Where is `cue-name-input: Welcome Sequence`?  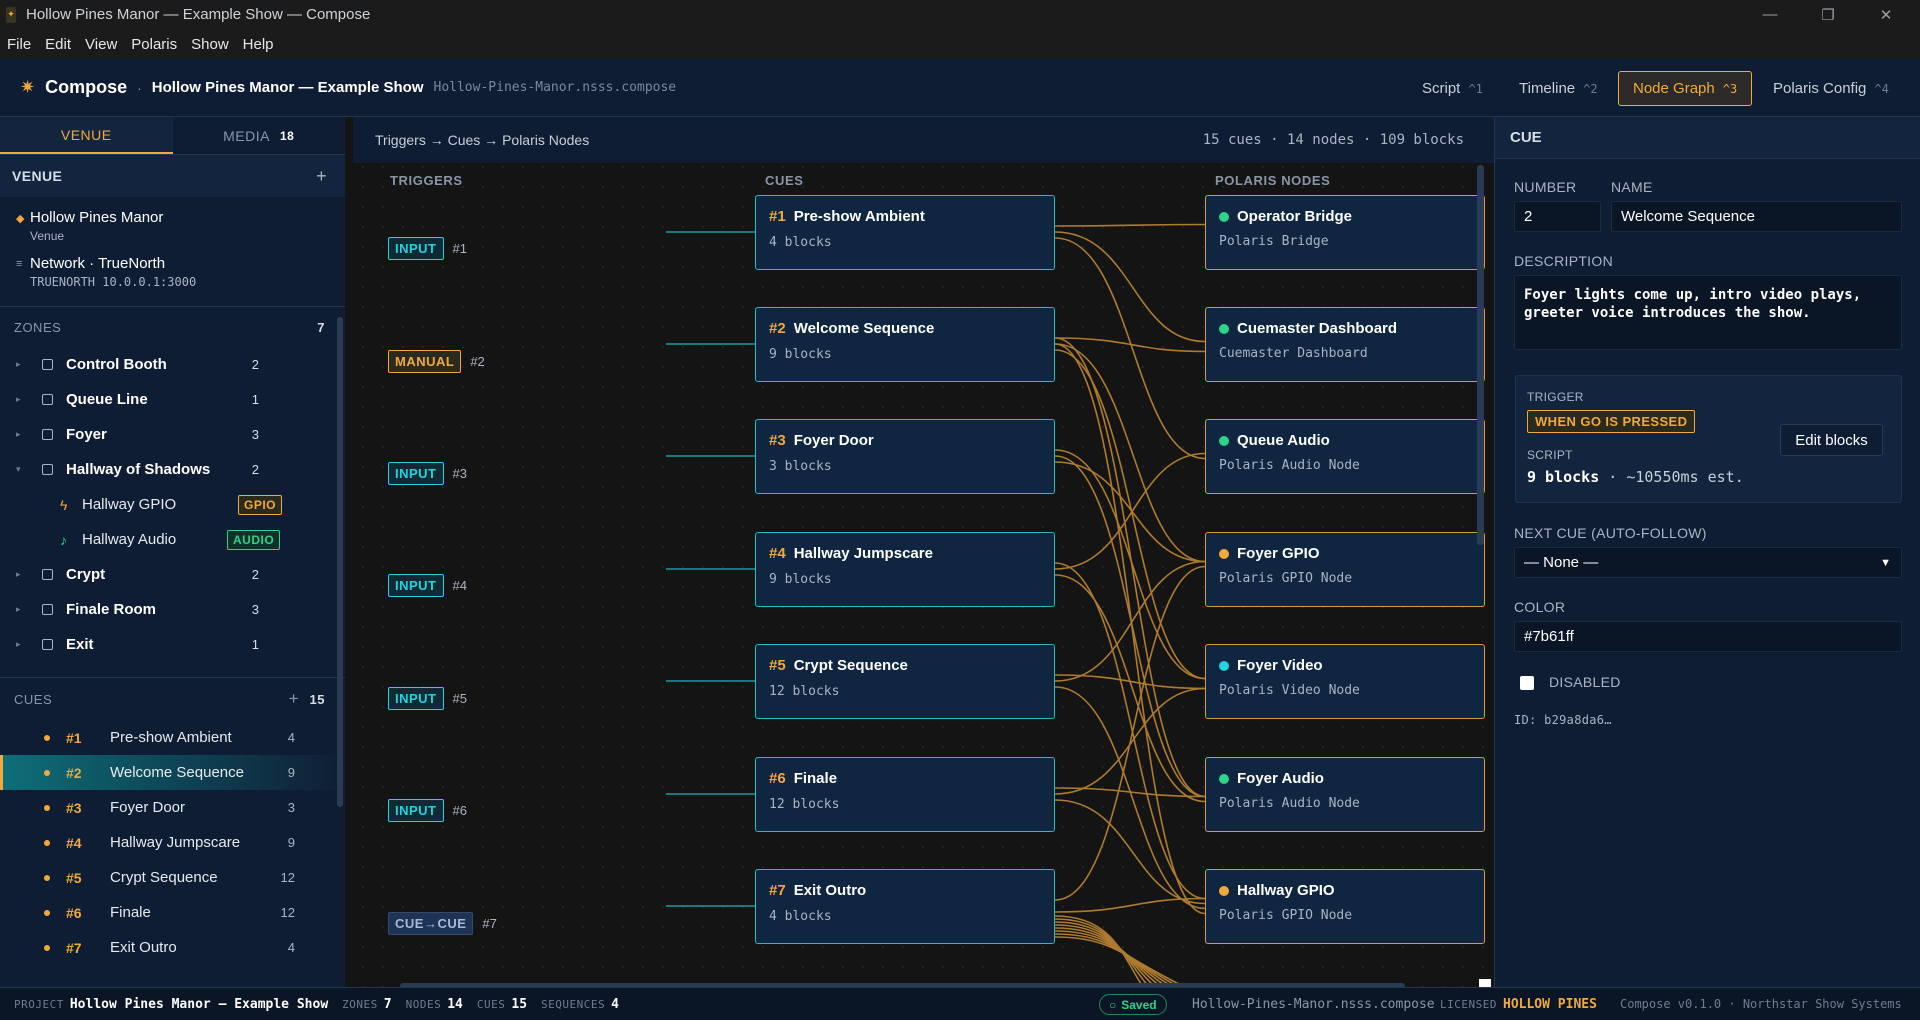
cue-name-input: Welcome Sequence is located at coordinates (1756, 216).